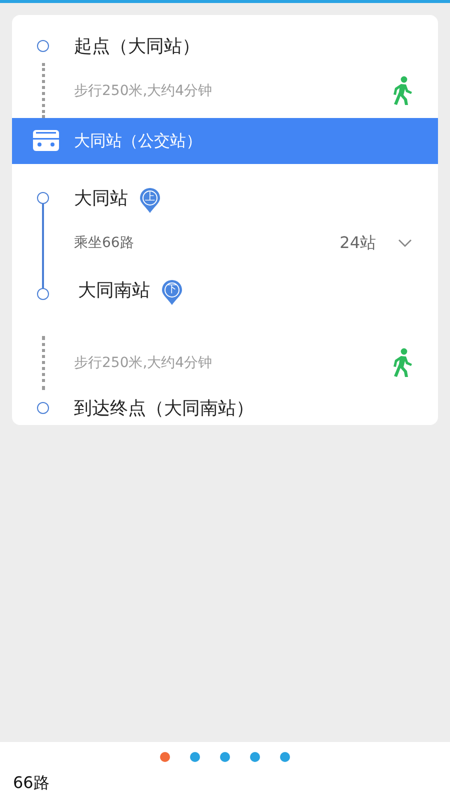  I want to click on bus-line-info: 乘坐66路, so click(104, 243).